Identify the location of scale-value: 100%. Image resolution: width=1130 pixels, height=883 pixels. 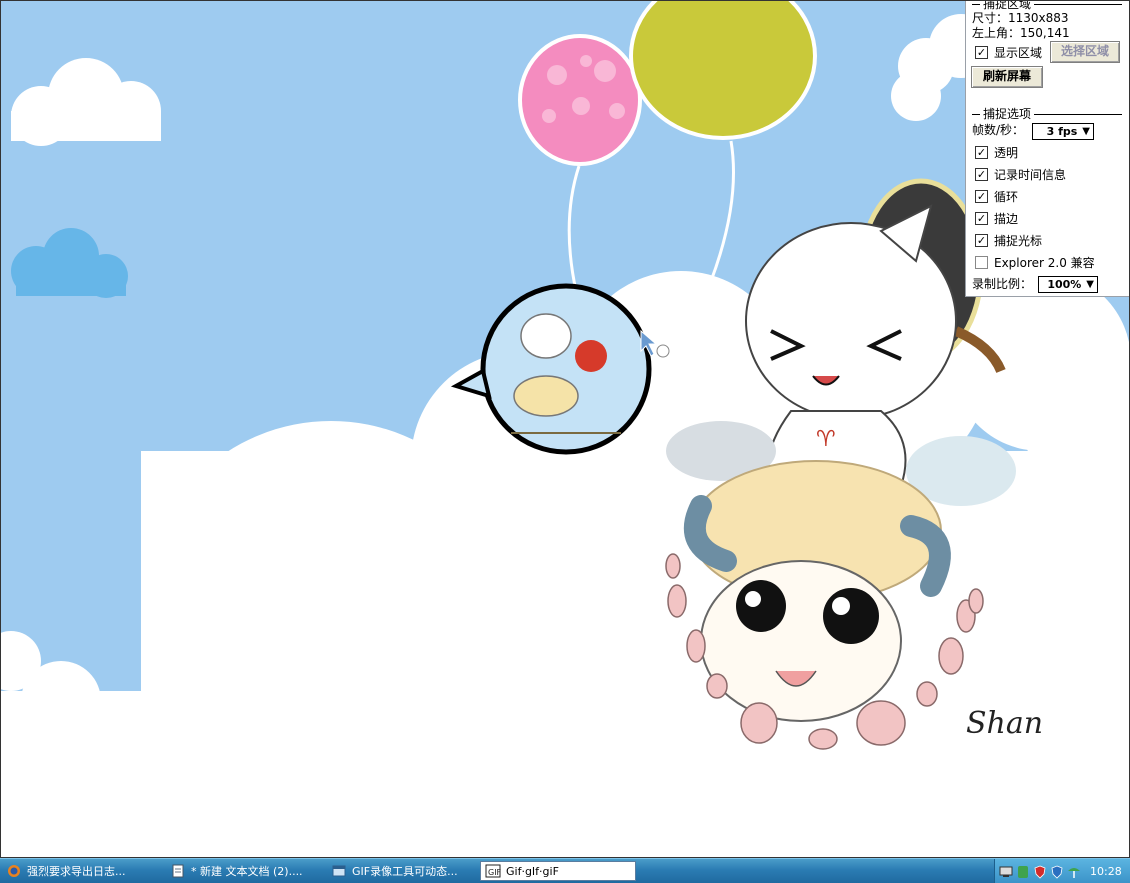
(1064, 284).